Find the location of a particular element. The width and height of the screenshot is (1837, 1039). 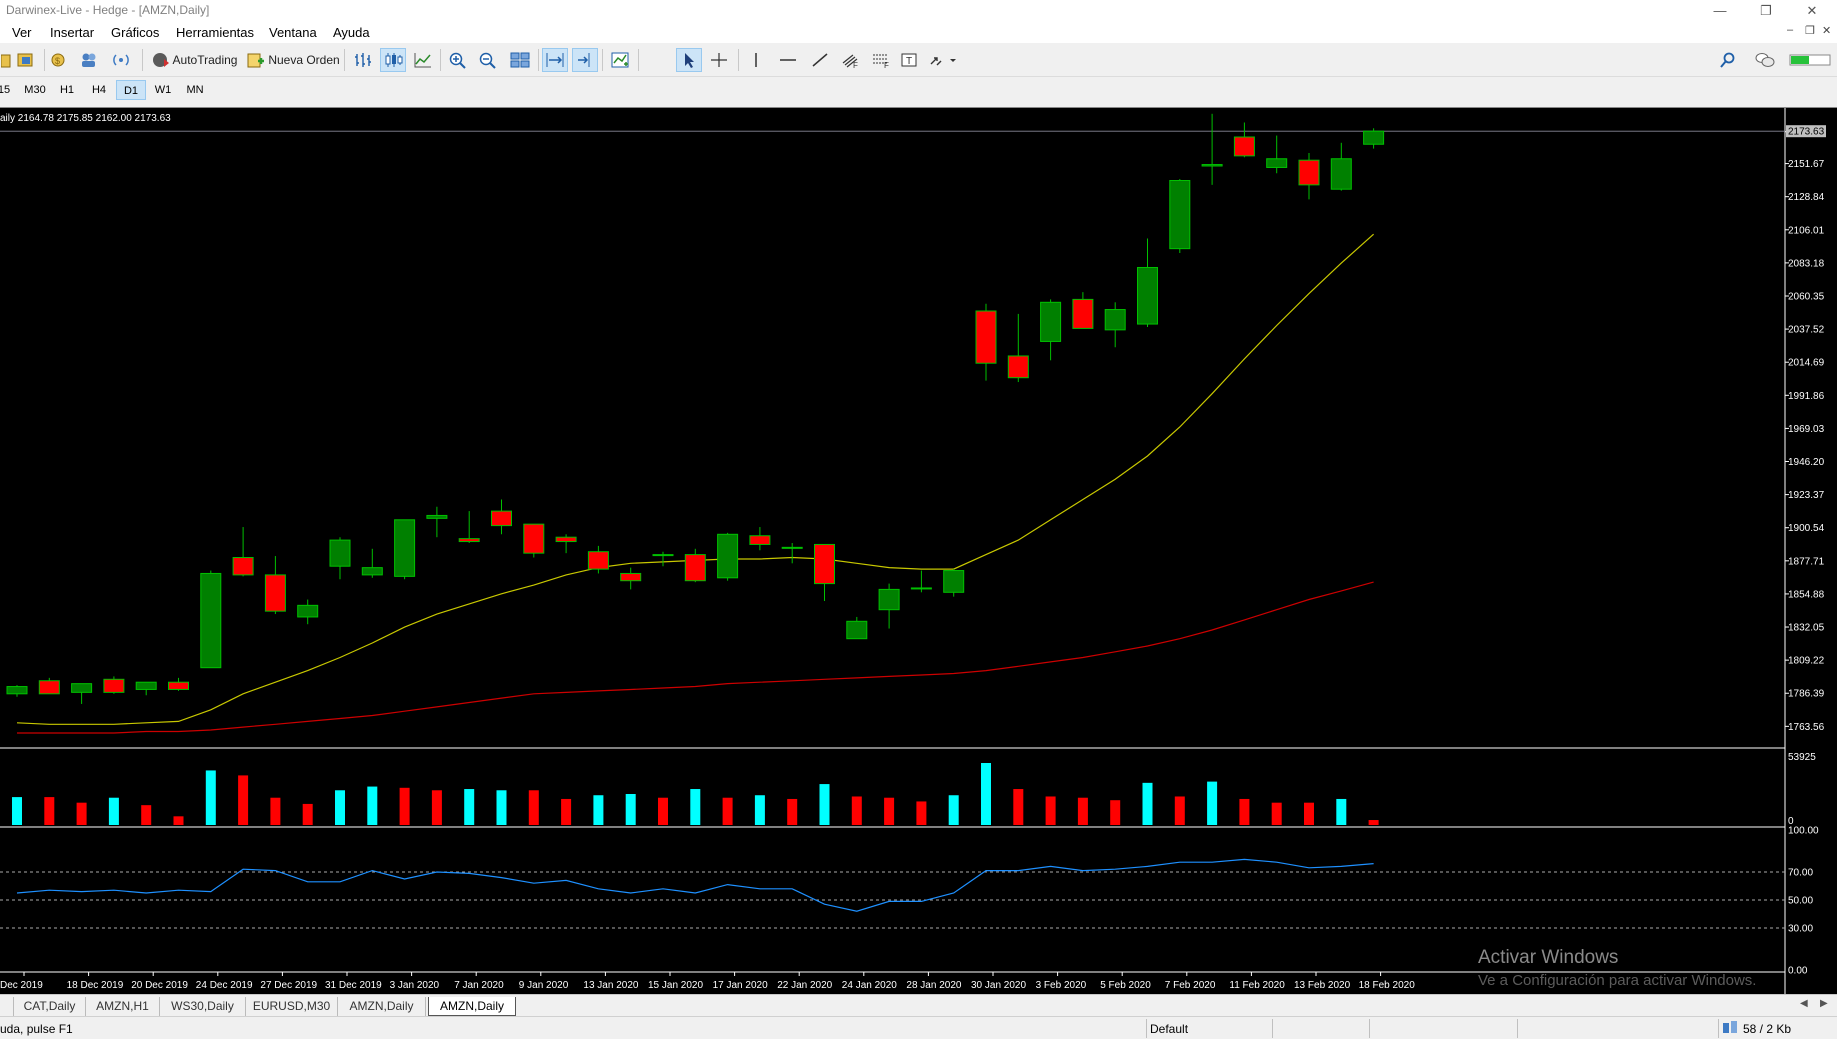

tab-cat-daily: CAT,Daily is located at coordinates (50, 1006).